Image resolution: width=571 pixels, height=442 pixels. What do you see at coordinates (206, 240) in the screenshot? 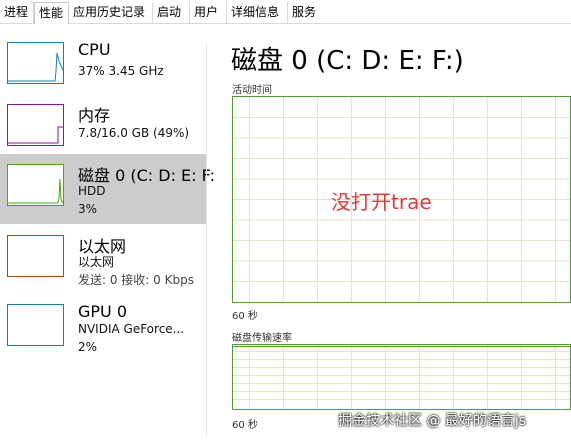
I see `sidebar-divider` at bounding box center [206, 240].